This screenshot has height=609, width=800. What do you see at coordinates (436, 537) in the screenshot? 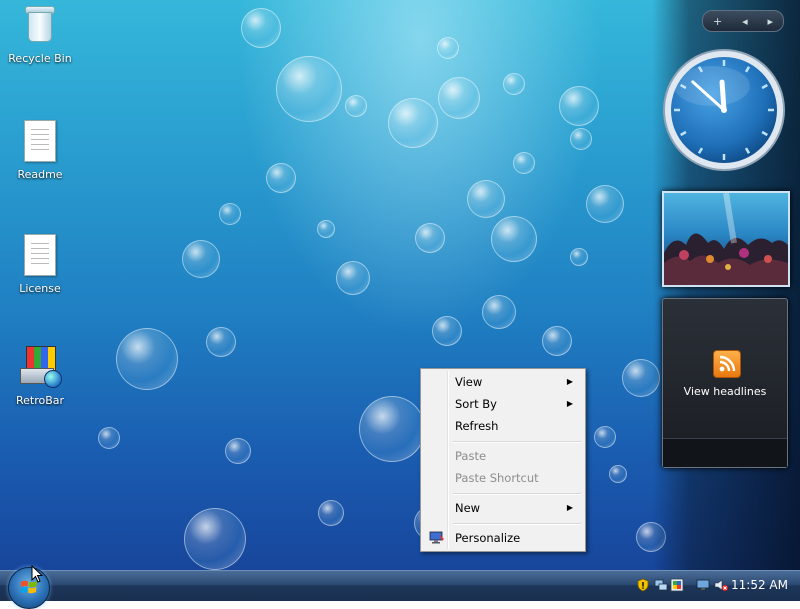
I see `personalize-icon` at bounding box center [436, 537].